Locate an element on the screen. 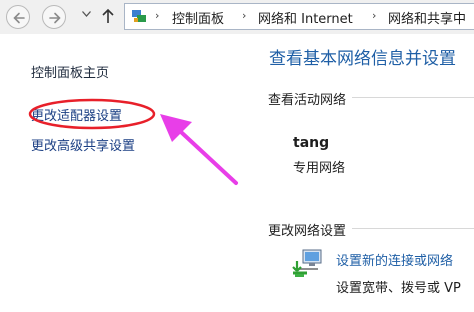 Image resolution: width=474 pixels, height=312 pixels. breadcrumb-network-internet: 网络和 Internet is located at coordinates (305, 17).